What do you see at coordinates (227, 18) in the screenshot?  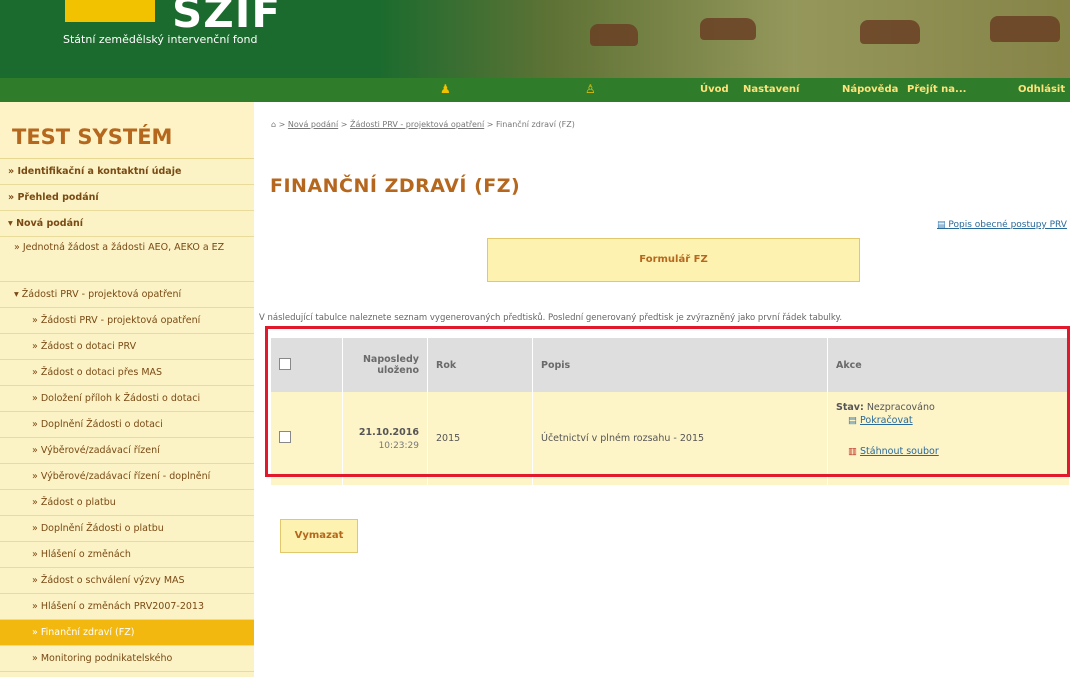 I see `logo-text: SZIF` at bounding box center [227, 18].